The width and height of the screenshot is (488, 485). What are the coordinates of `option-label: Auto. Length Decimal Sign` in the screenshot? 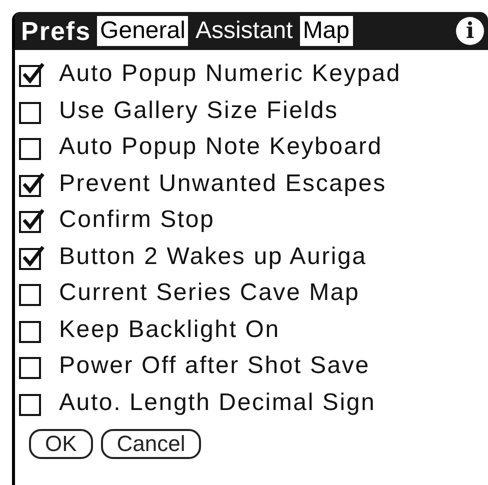 It's located at (217, 403).